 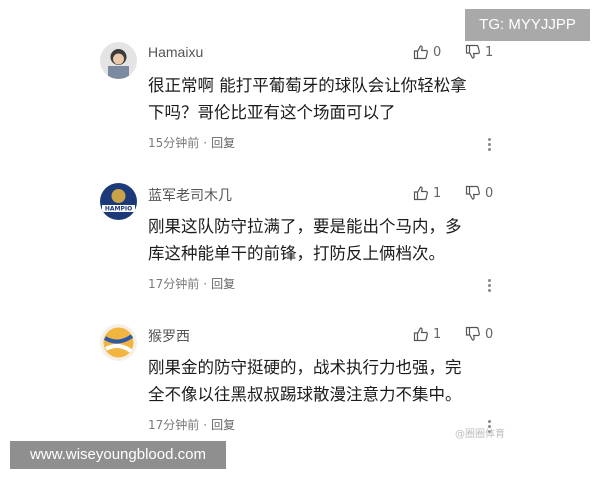 What do you see at coordinates (324, 99) in the screenshot?
I see `comment-text: 很正常啊 能打平葡萄牙的球队会让你轻松拿 下吗？哥伦比亚有这个场面可以了` at bounding box center [324, 99].